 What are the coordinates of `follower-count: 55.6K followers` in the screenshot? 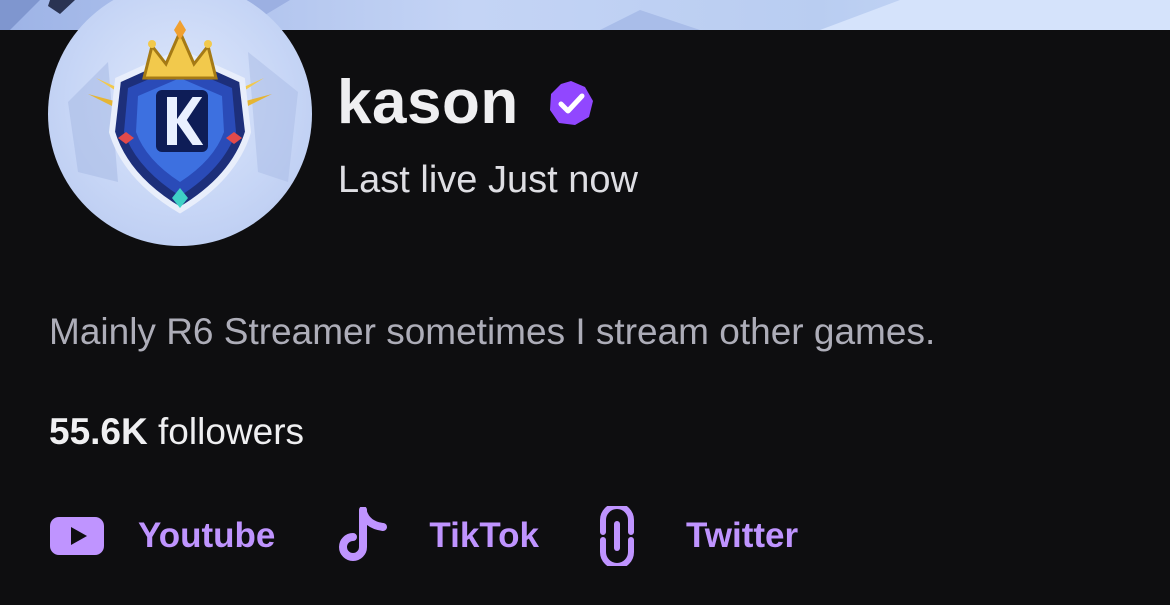 It's located at (176, 432).